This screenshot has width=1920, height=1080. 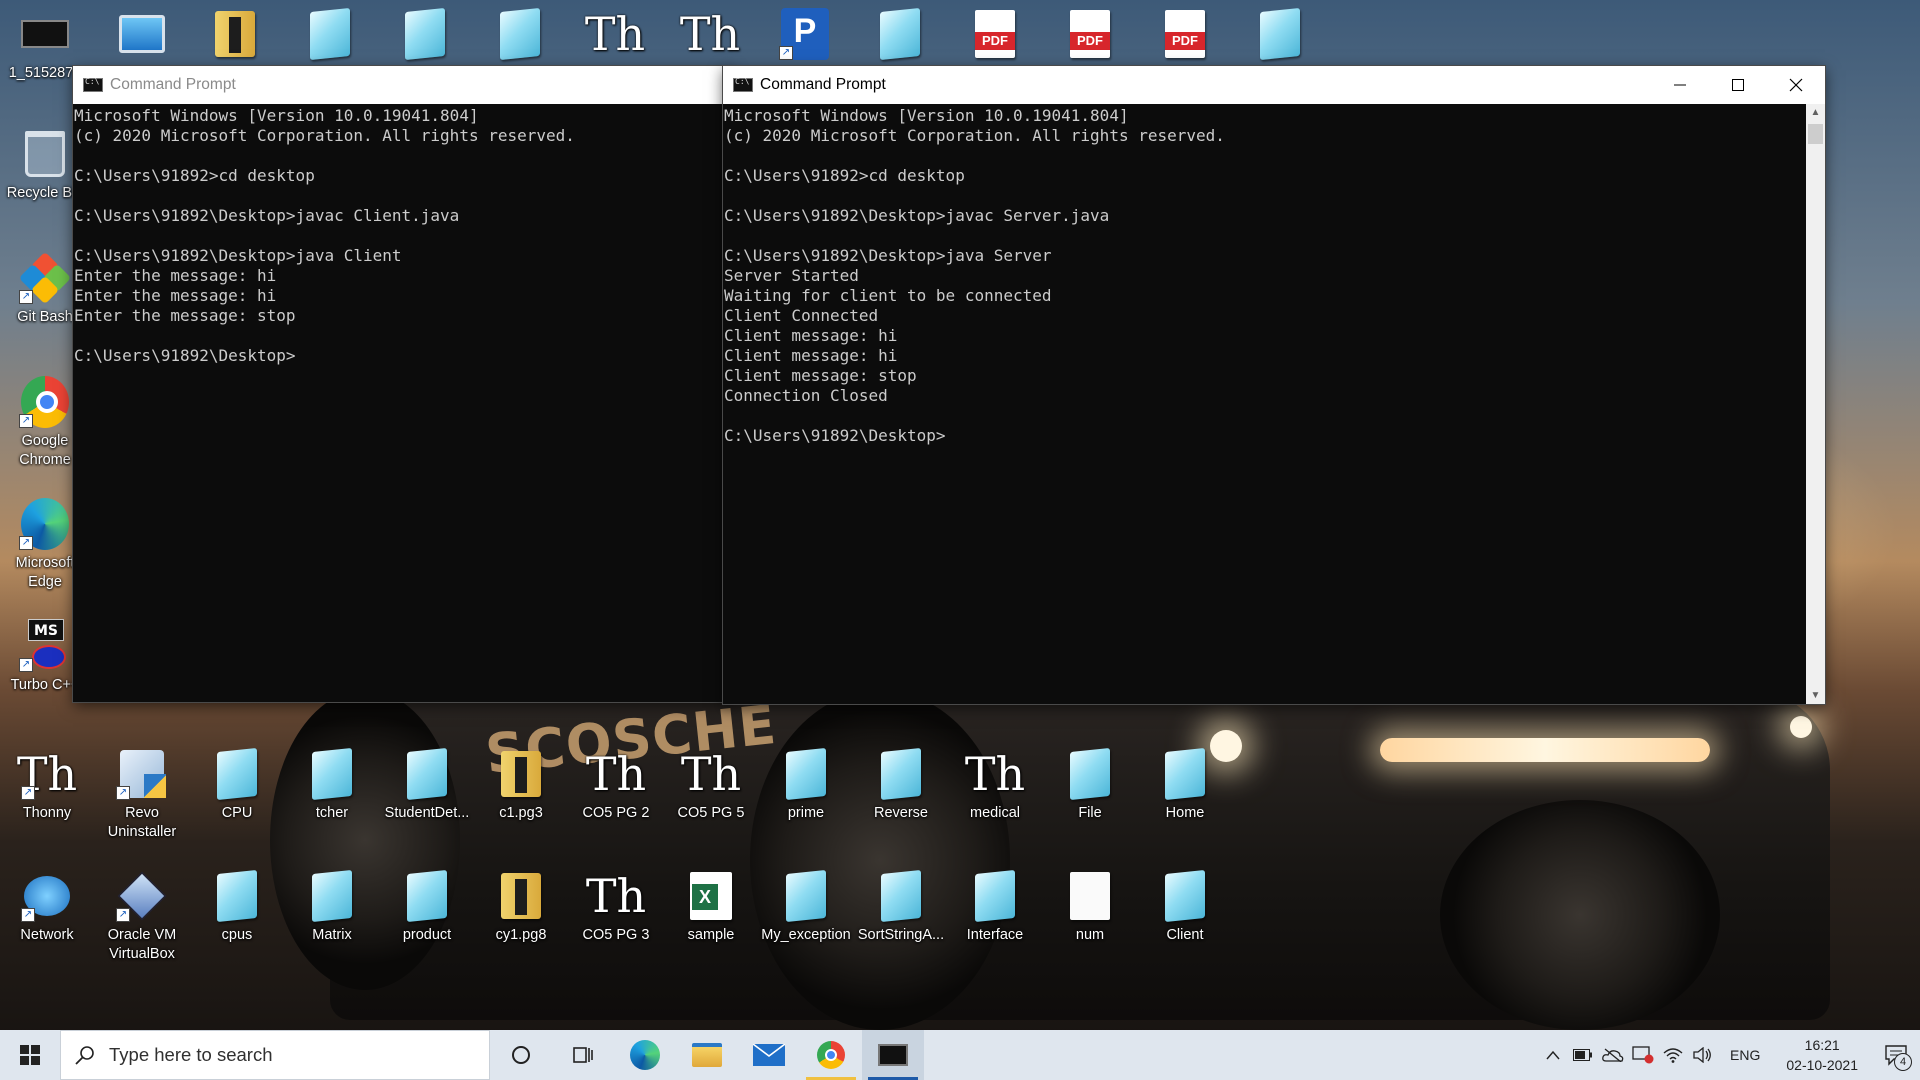 What do you see at coordinates (1553, 1055) in the screenshot?
I see `show-hidden-icons-button` at bounding box center [1553, 1055].